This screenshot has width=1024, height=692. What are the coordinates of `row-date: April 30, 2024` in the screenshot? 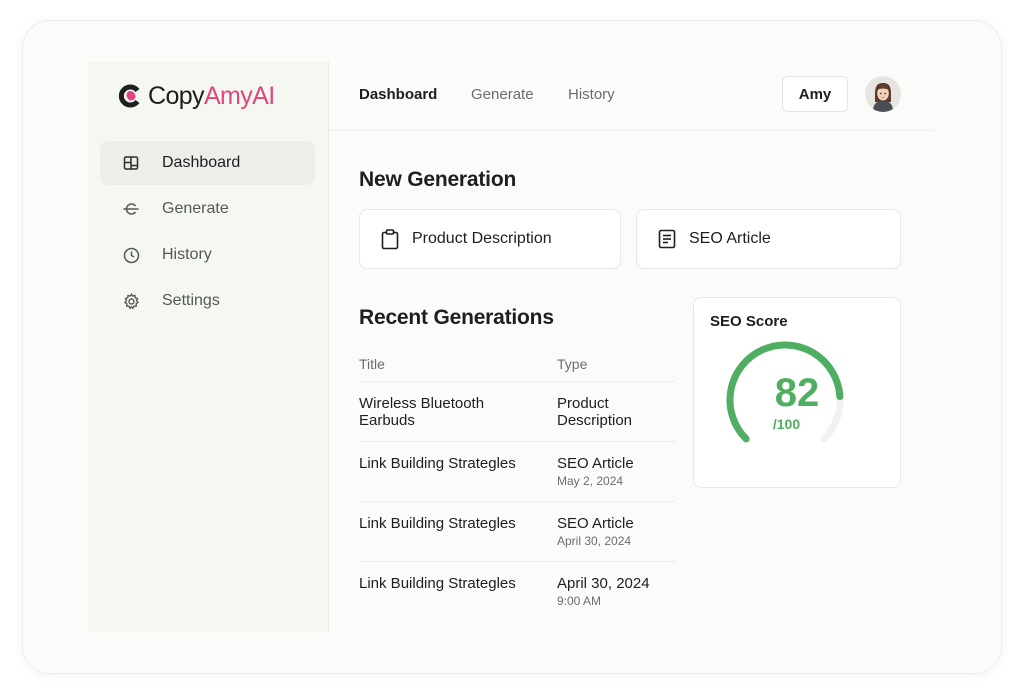 It's located at (594, 541).